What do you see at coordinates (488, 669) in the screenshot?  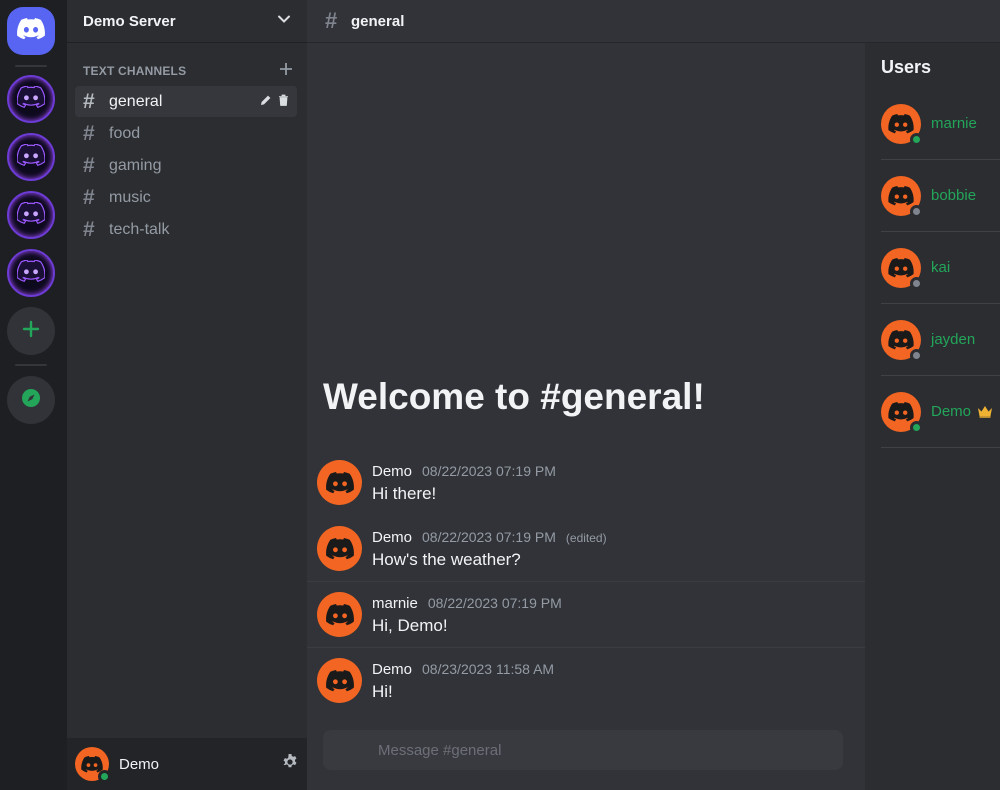 I see `message-timestamp: 08/23/2023 11:58 AM` at bounding box center [488, 669].